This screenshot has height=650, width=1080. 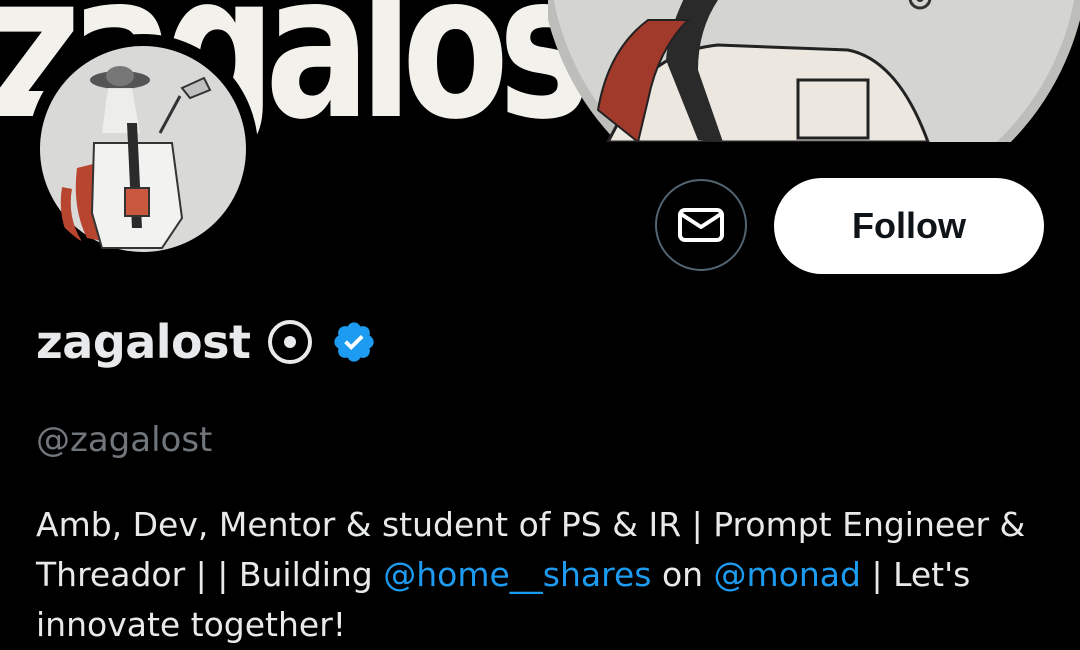 What do you see at coordinates (909, 226) in the screenshot?
I see `follow-button: Follow` at bounding box center [909, 226].